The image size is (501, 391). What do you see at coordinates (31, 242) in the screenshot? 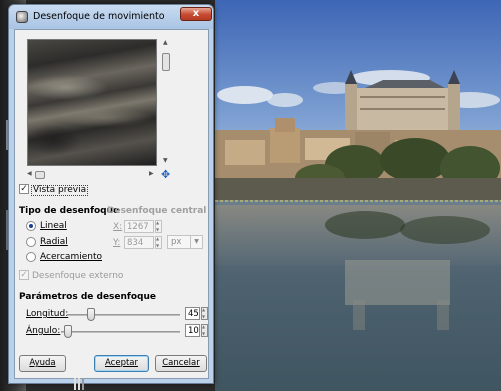
I see `radio-radial` at bounding box center [31, 242].